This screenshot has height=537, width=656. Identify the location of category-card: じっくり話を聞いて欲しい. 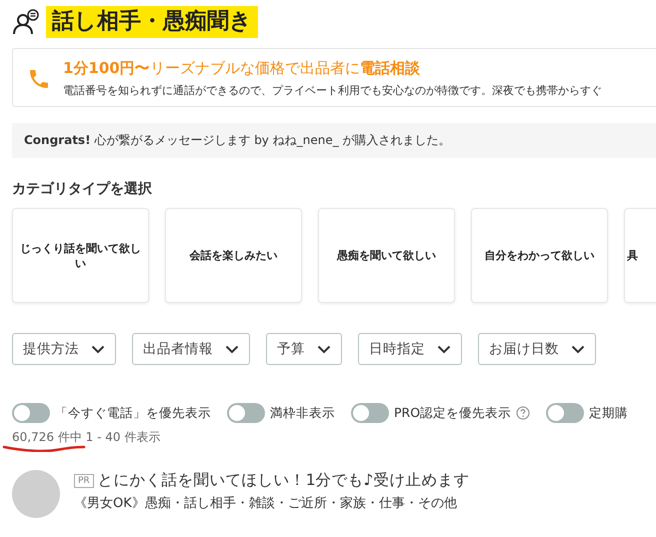
(80, 255).